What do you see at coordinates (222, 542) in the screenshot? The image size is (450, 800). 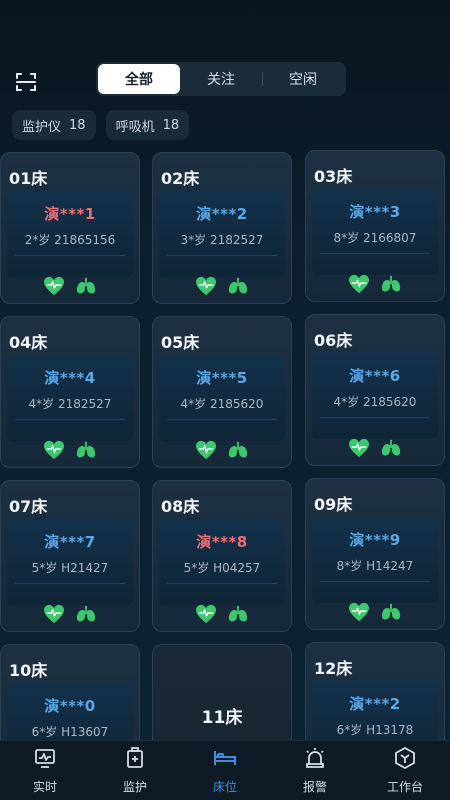 I see `patient-name: 演***8` at bounding box center [222, 542].